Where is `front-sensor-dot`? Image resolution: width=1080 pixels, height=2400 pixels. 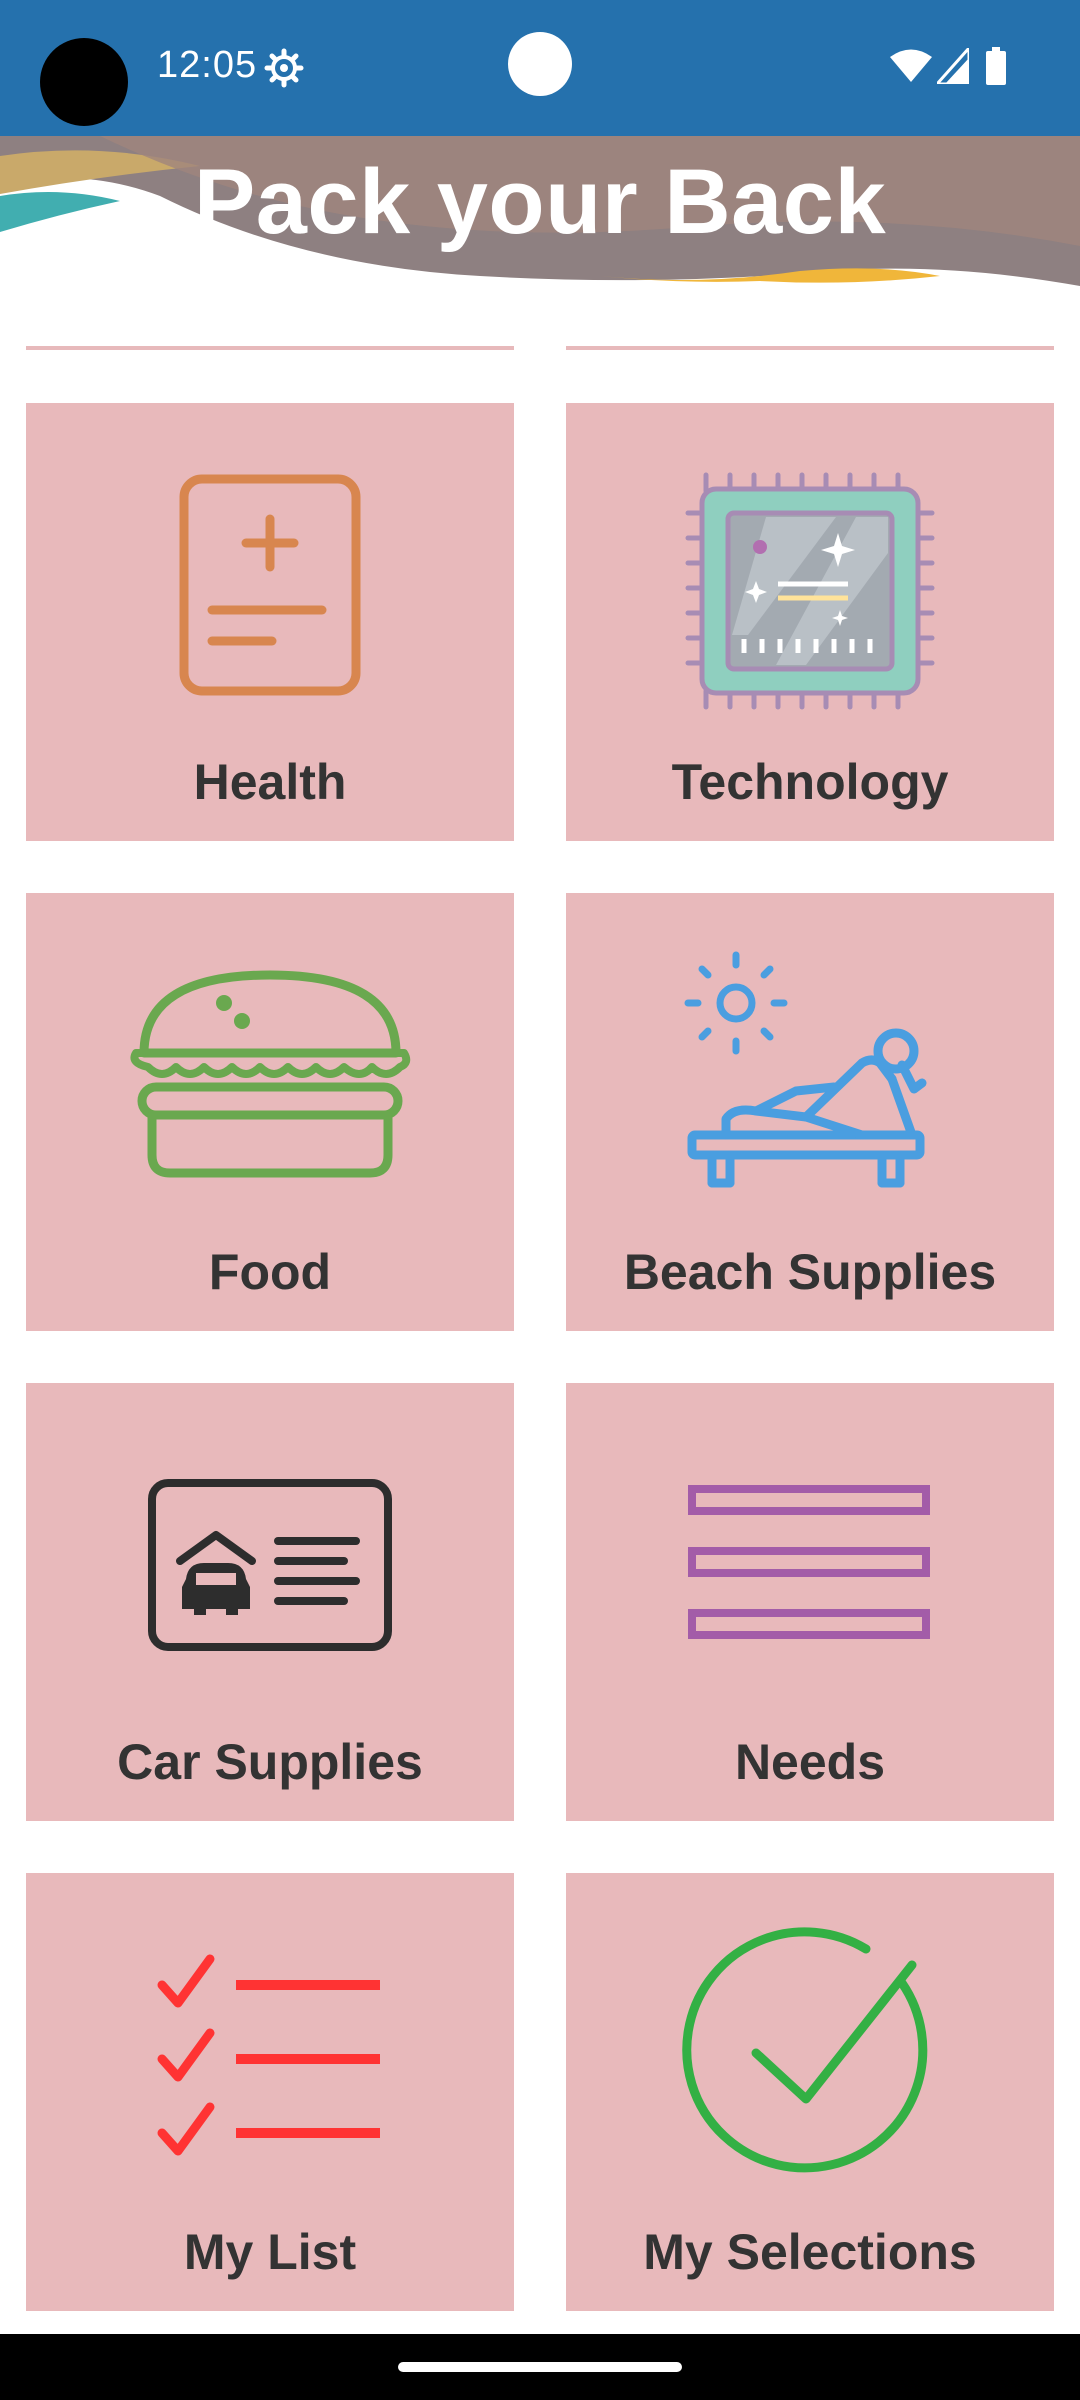
front-sensor-dot is located at coordinates (540, 64).